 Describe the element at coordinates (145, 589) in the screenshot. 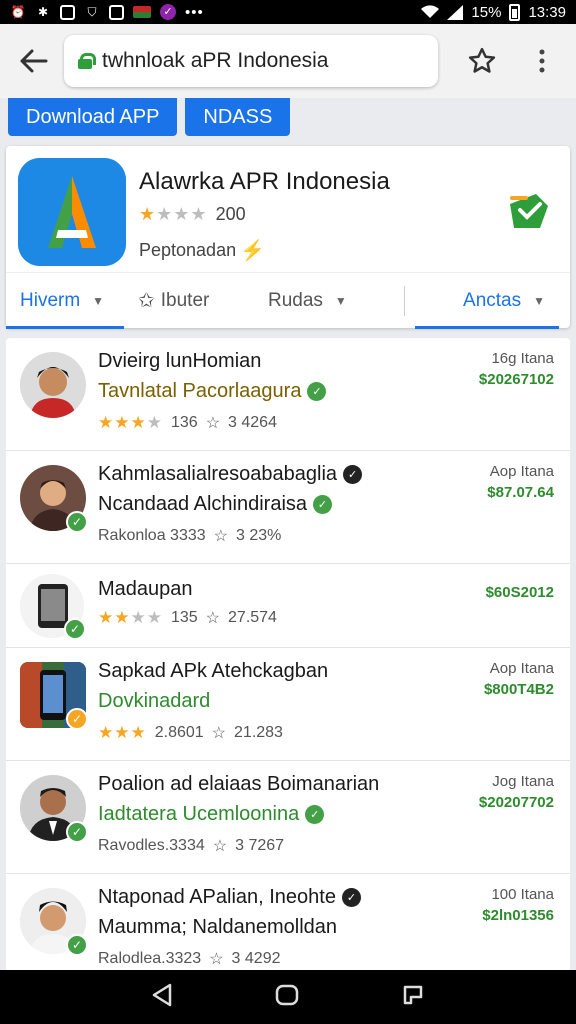

I see `item-title: Madaupan` at that location.